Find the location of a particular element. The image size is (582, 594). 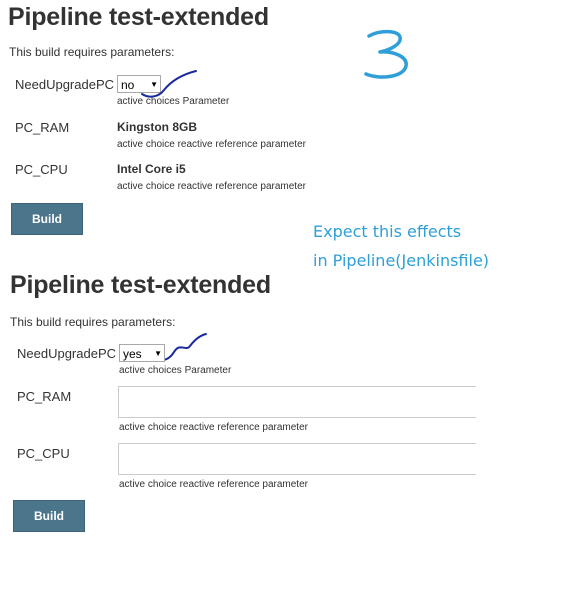

pc-cpu-value: Intel Core i5 is located at coordinates (151, 169).